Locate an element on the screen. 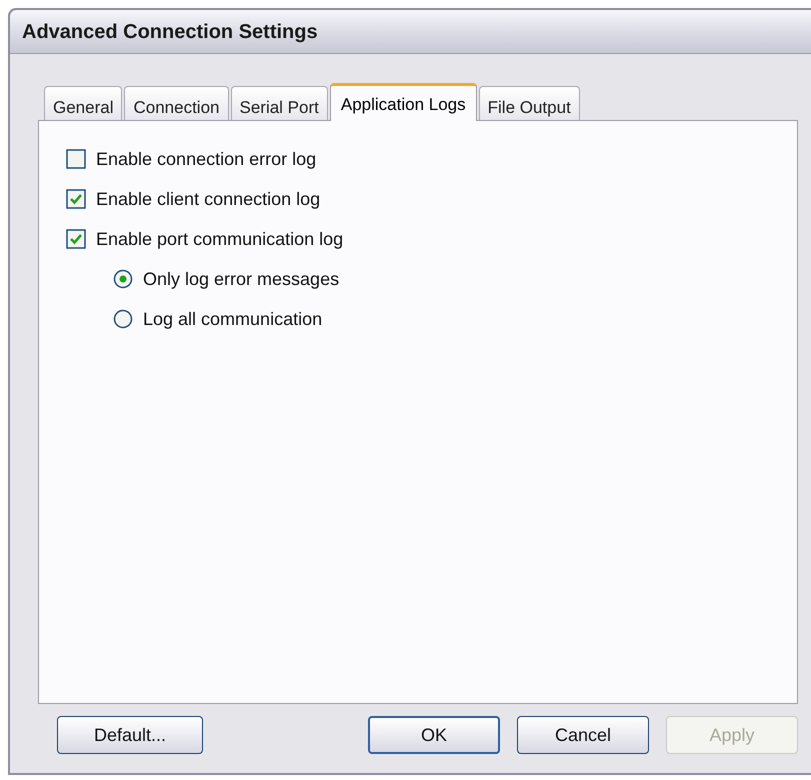  option-label: Log all communication is located at coordinates (232, 319).